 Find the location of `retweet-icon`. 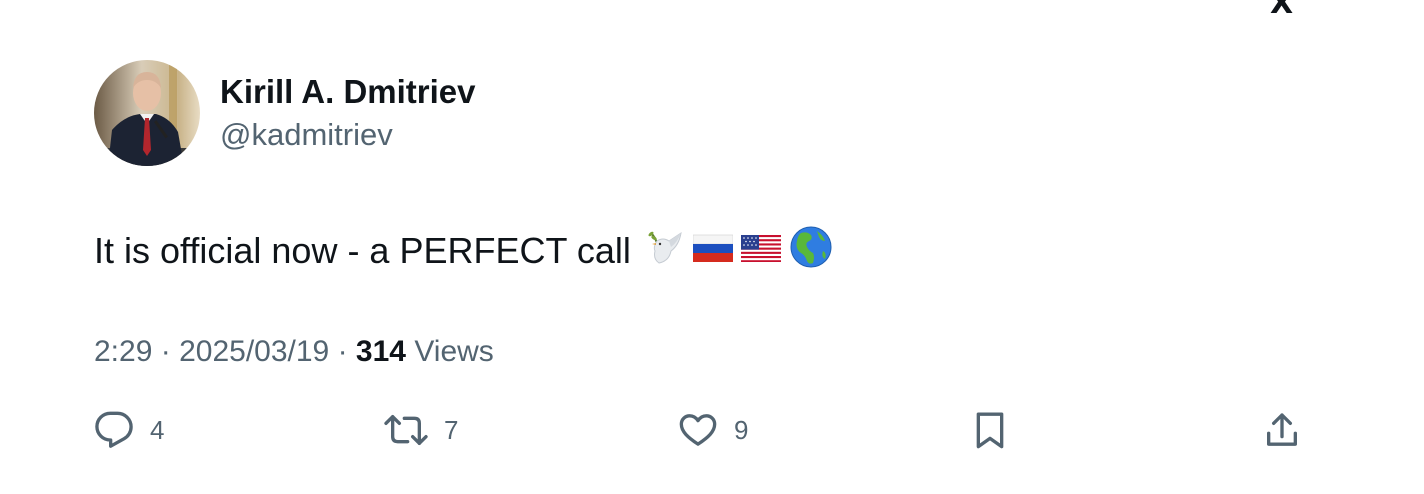

retweet-icon is located at coordinates (406, 430).